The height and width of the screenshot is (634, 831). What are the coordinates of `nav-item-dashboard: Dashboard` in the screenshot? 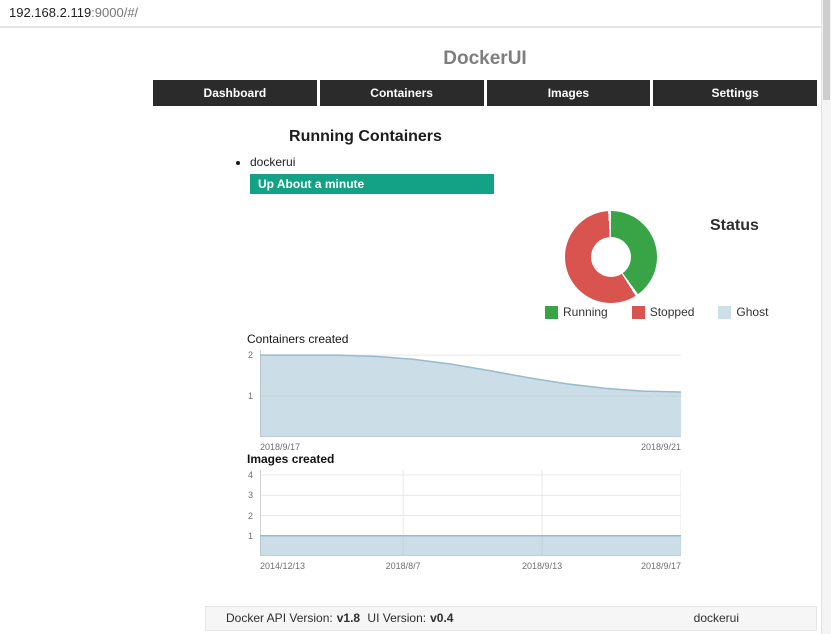 It's located at (235, 93).